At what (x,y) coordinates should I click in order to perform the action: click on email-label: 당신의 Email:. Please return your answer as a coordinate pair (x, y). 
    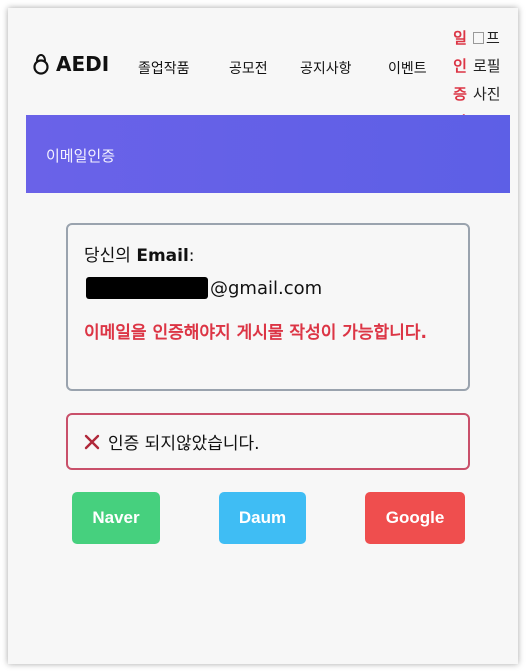
    Looking at the image, I should click on (139, 253).